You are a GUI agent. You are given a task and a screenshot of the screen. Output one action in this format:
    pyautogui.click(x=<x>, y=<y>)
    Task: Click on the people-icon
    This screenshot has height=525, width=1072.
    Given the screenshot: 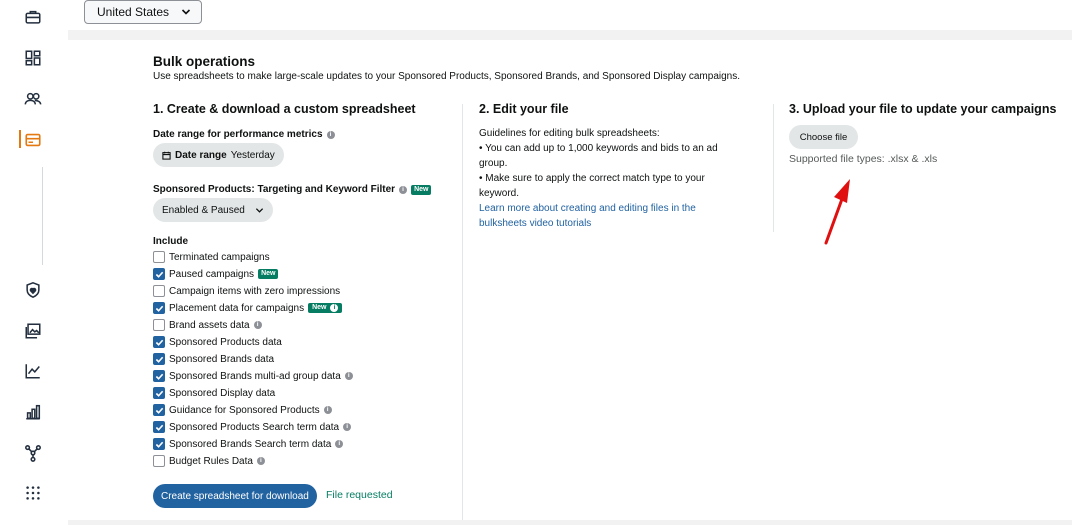 What is the action you would take?
    pyautogui.click(x=33, y=99)
    